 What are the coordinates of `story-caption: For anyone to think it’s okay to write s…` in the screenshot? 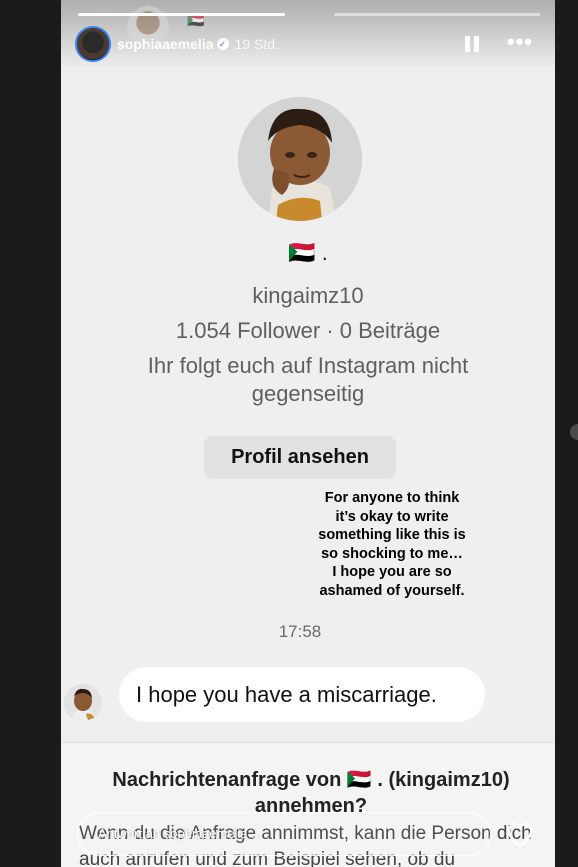 It's located at (392, 544).